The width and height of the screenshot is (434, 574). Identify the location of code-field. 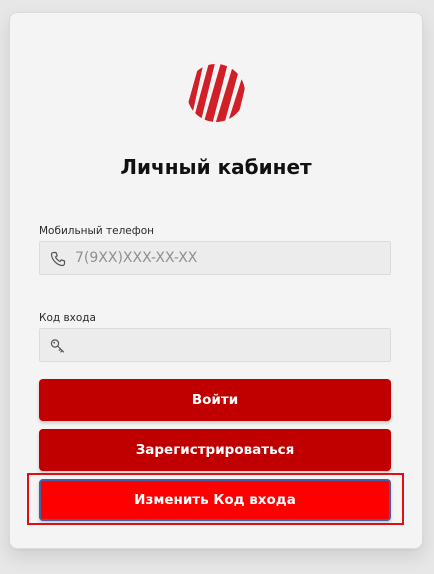
(215, 345).